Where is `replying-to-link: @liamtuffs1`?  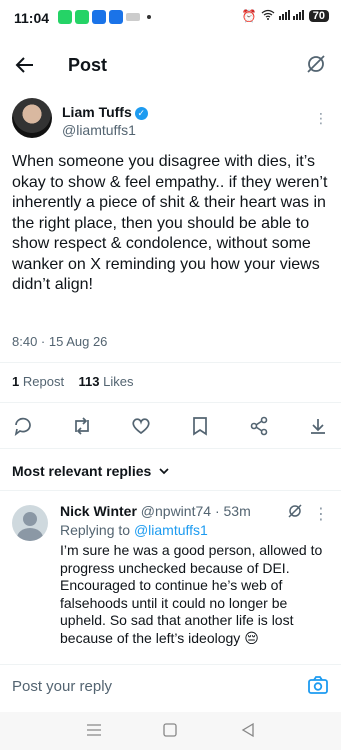
replying-to-link: @liamtuffs1 is located at coordinates (171, 530).